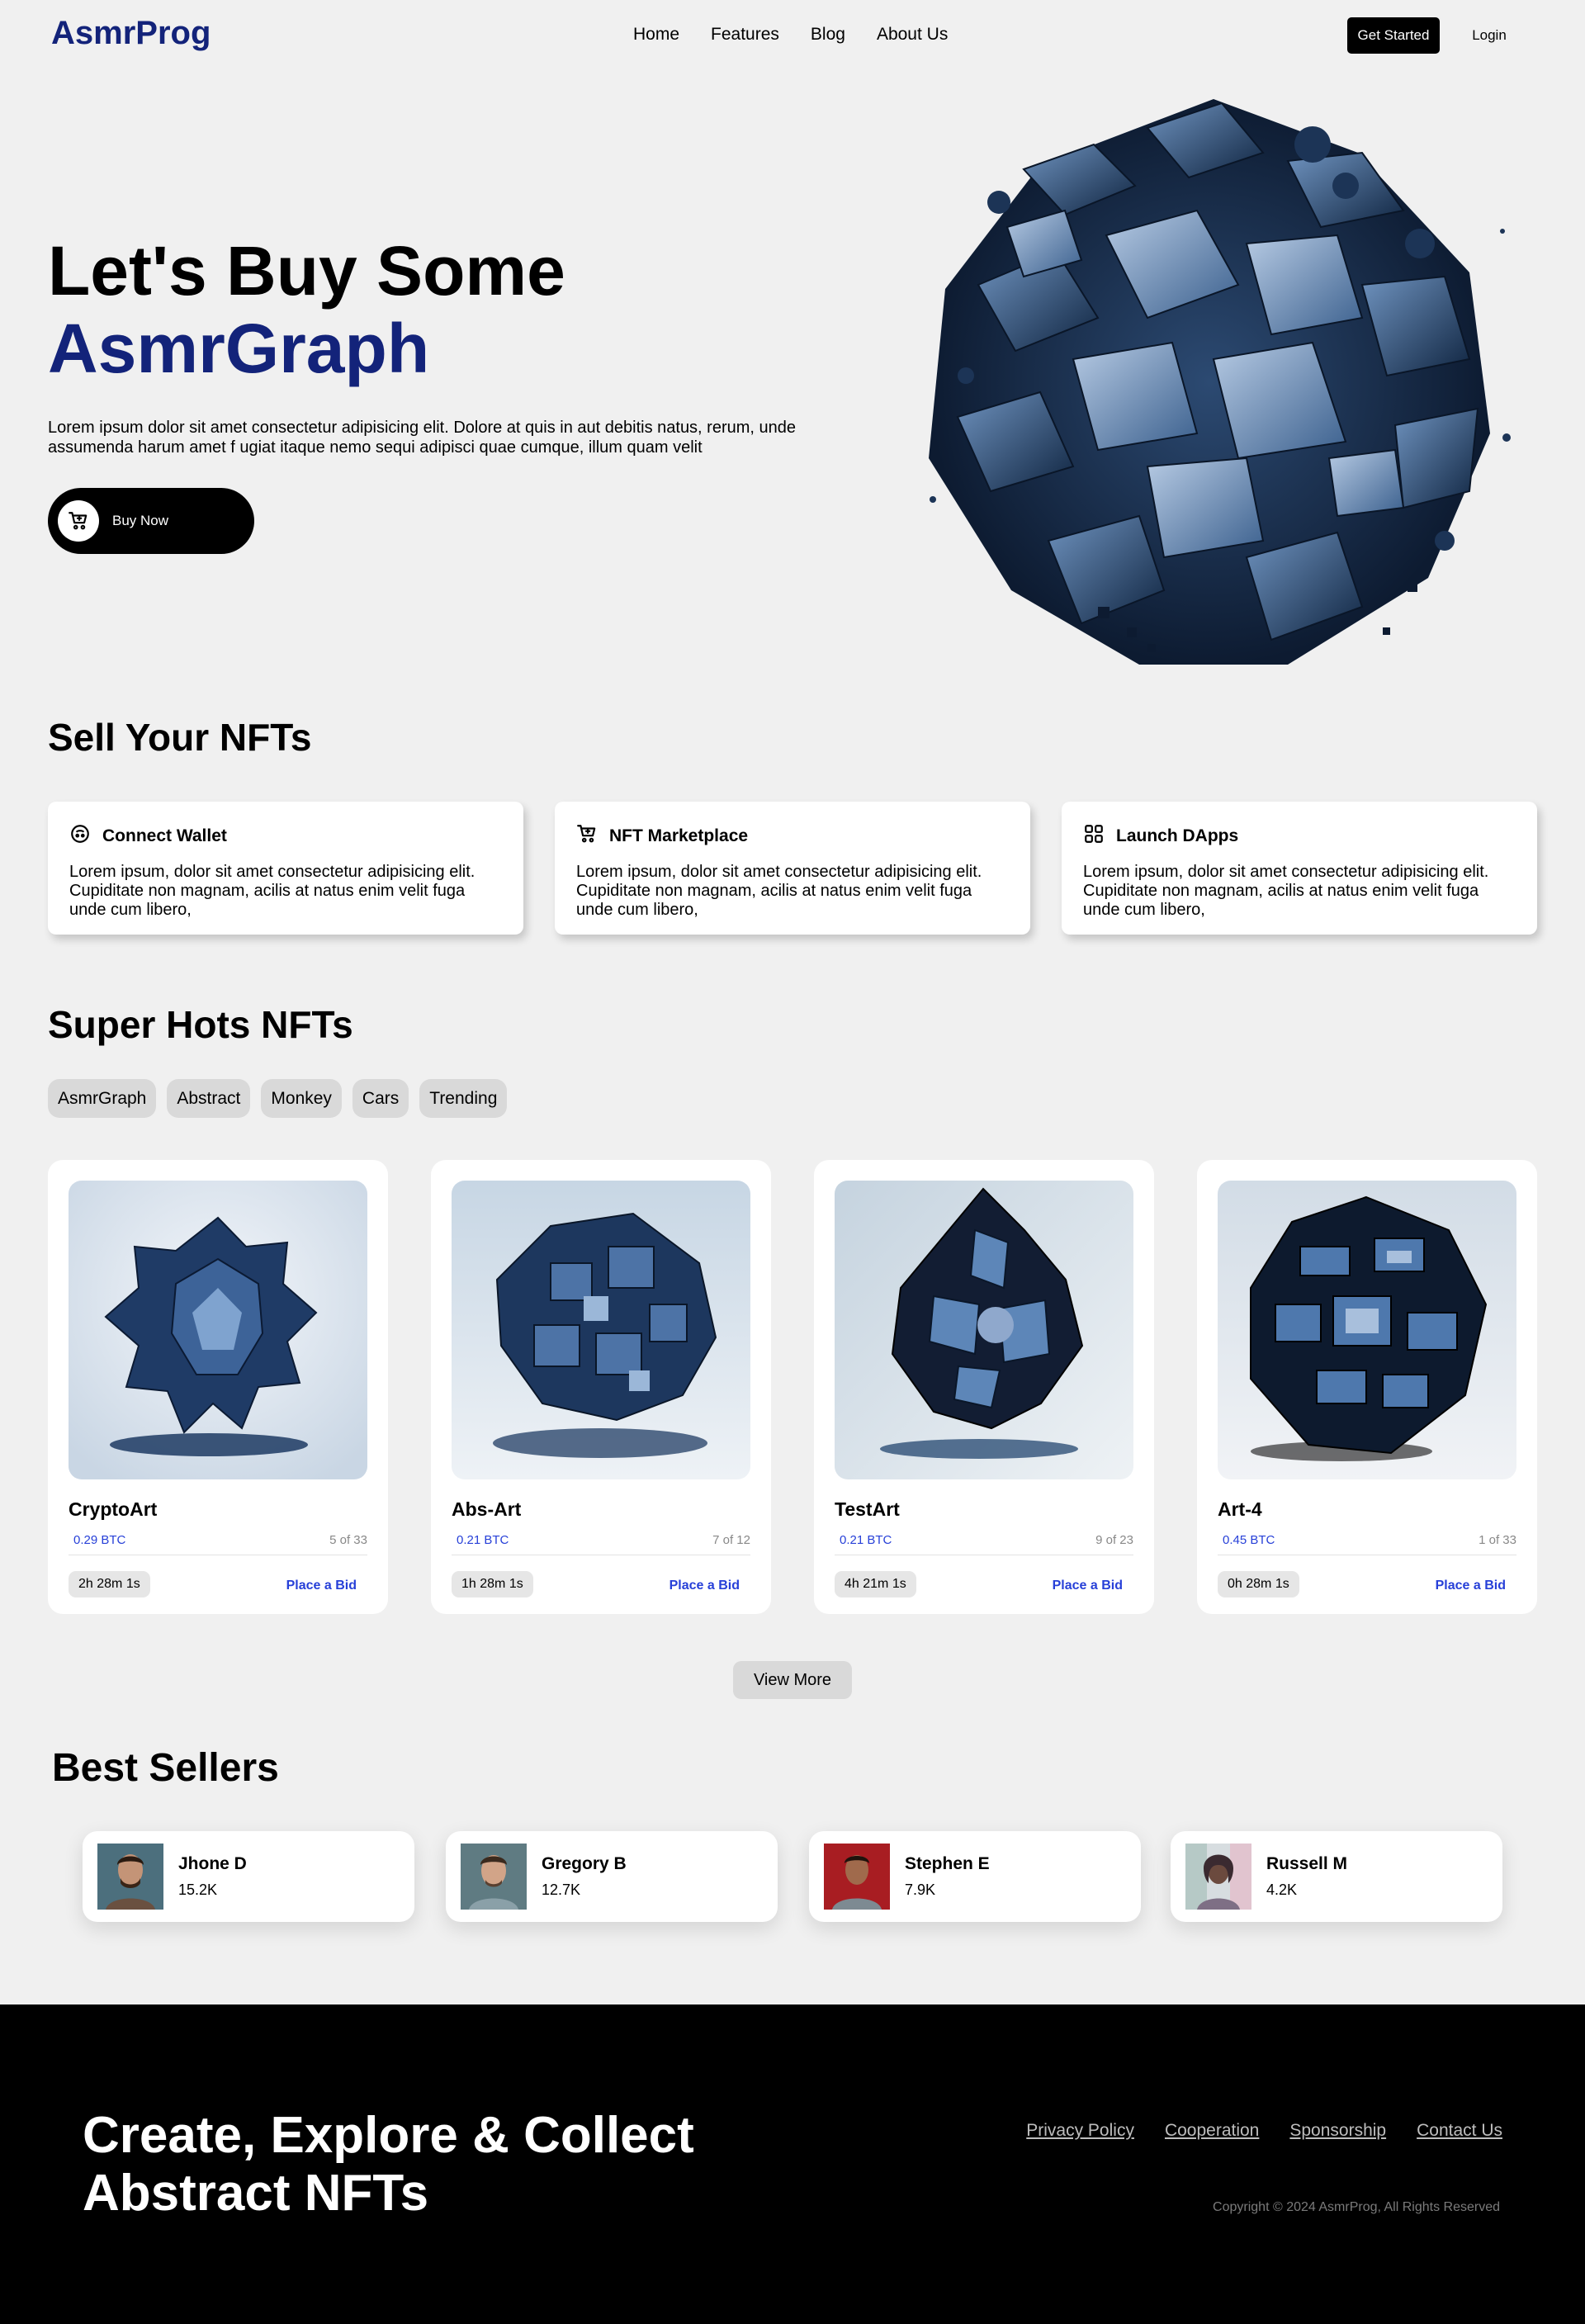 This screenshot has height=2324, width=1585. I want to click on footer-link-contact: Contact Us, so click(1460, 2131).